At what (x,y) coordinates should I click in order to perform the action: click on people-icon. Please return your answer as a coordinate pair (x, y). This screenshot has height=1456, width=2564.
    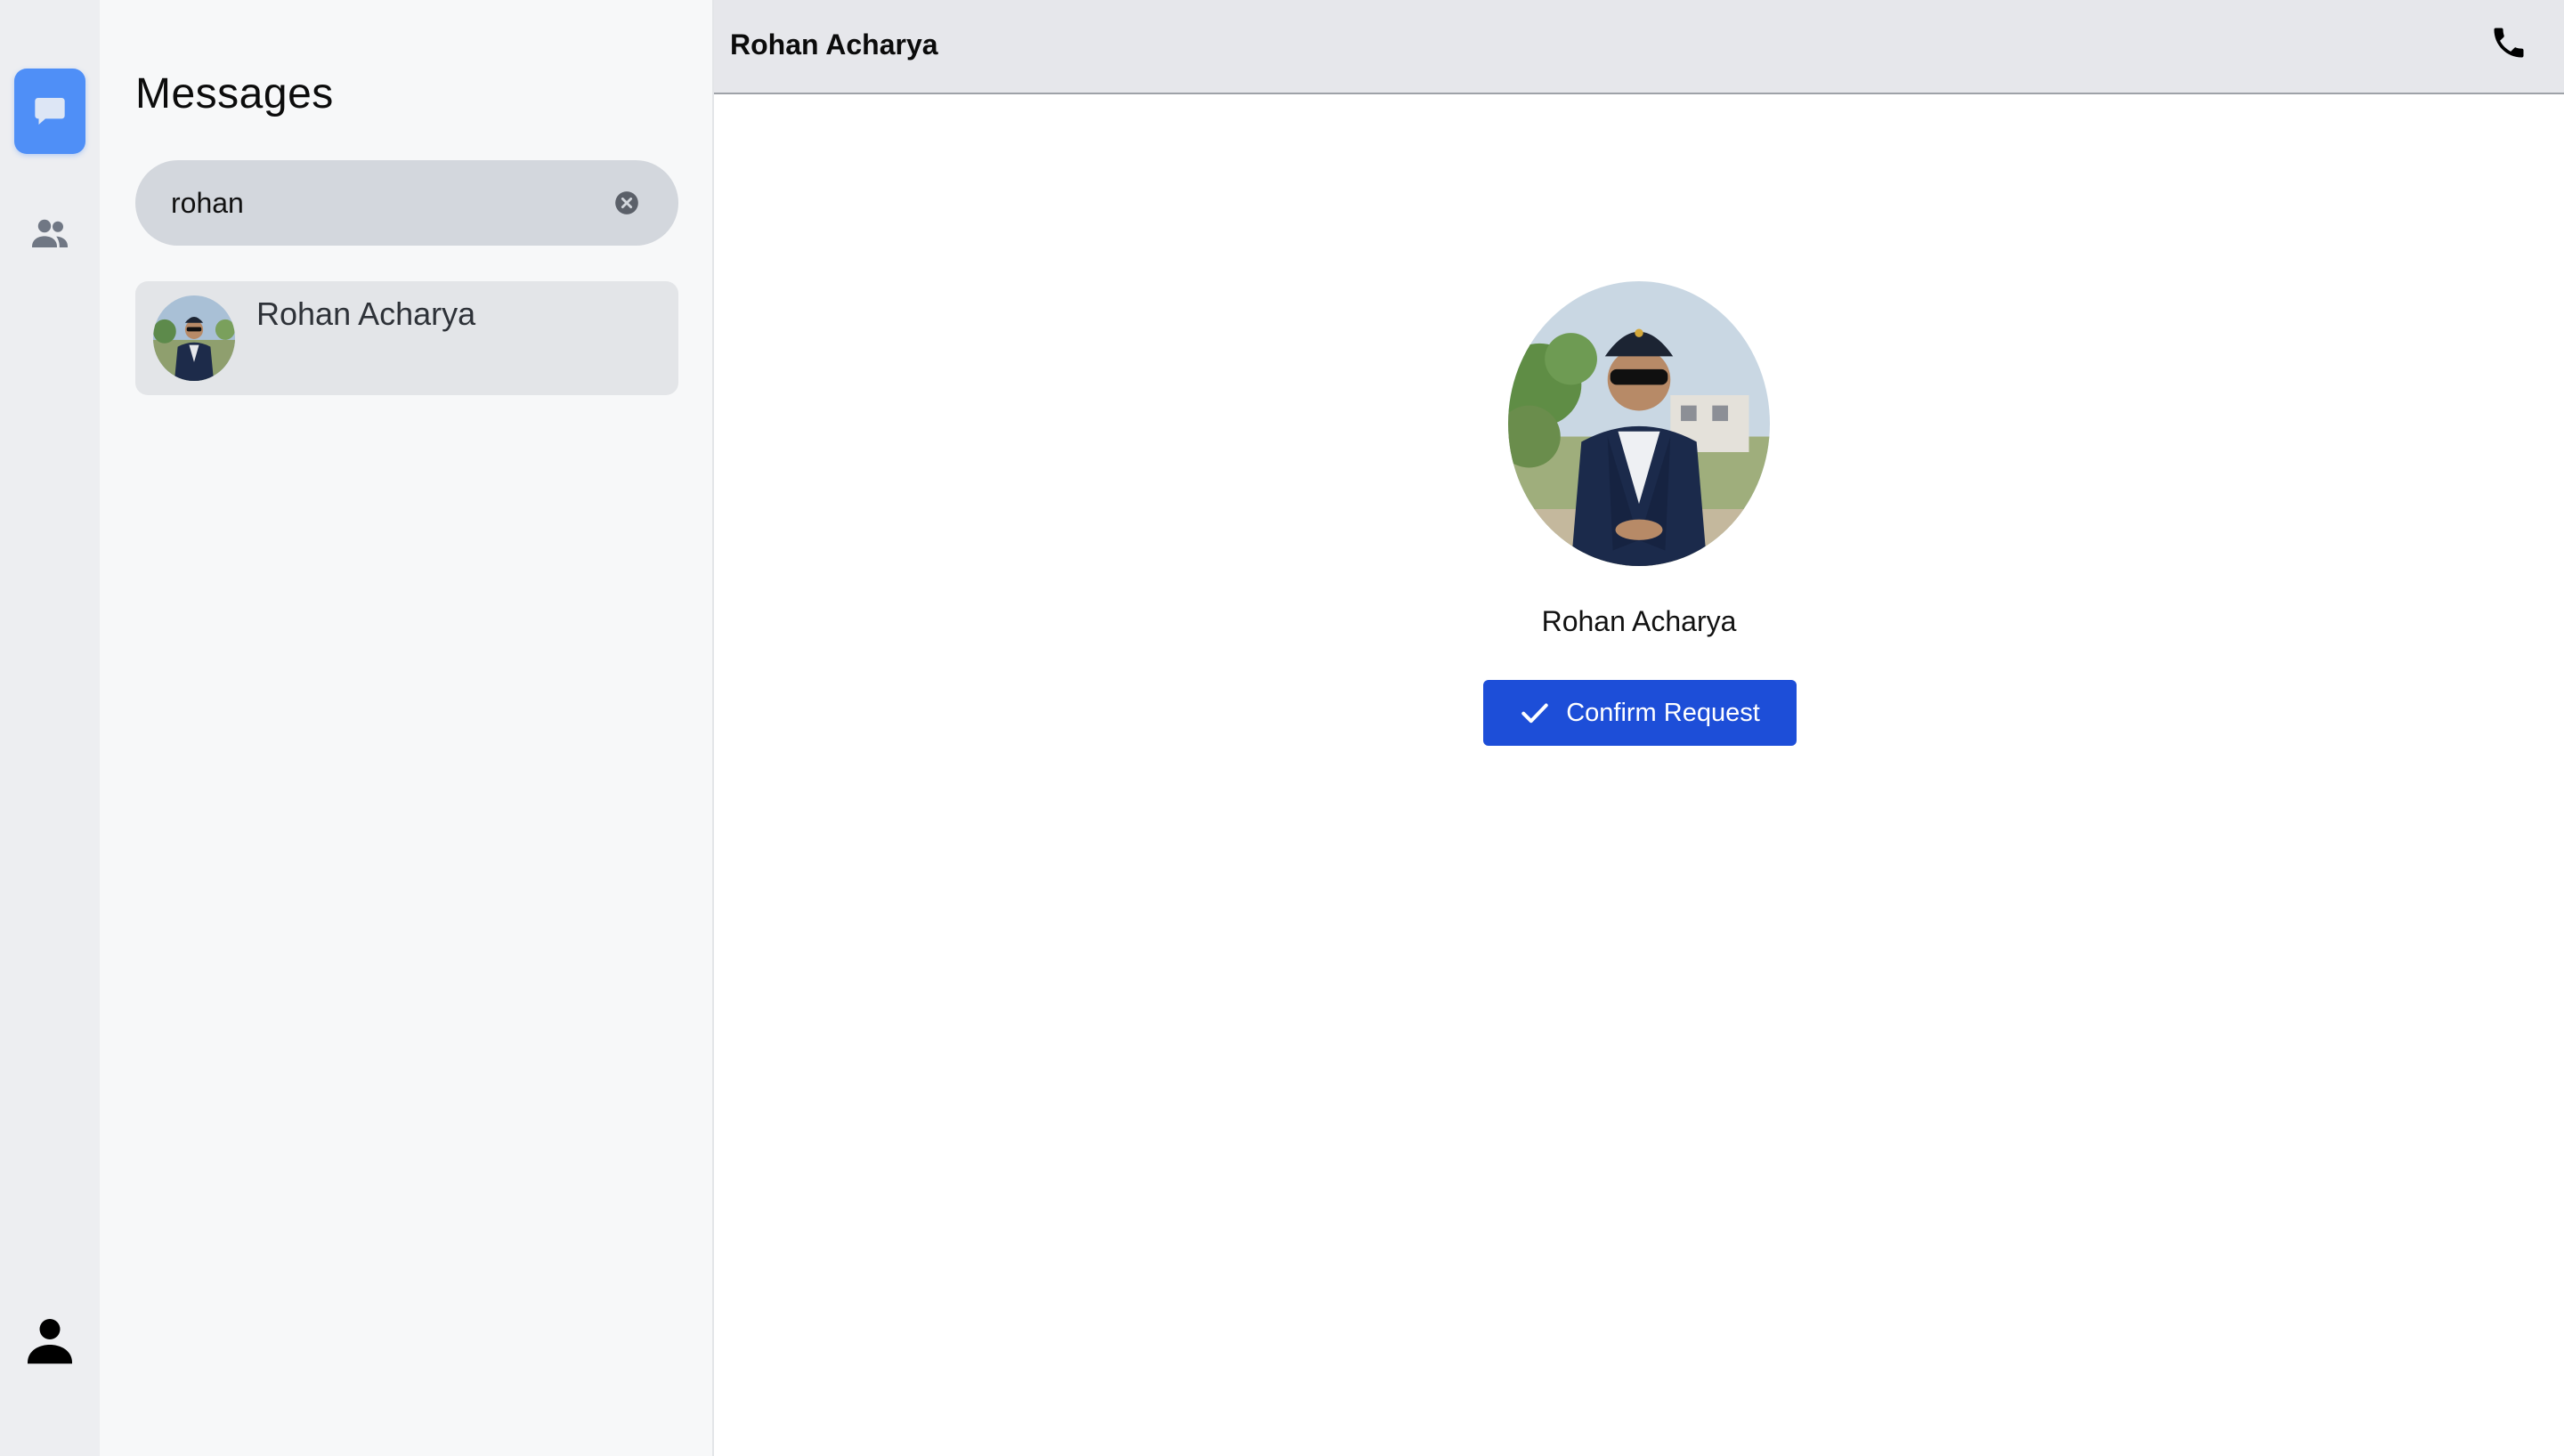
    Looking at the image, I should click on (50, 233).